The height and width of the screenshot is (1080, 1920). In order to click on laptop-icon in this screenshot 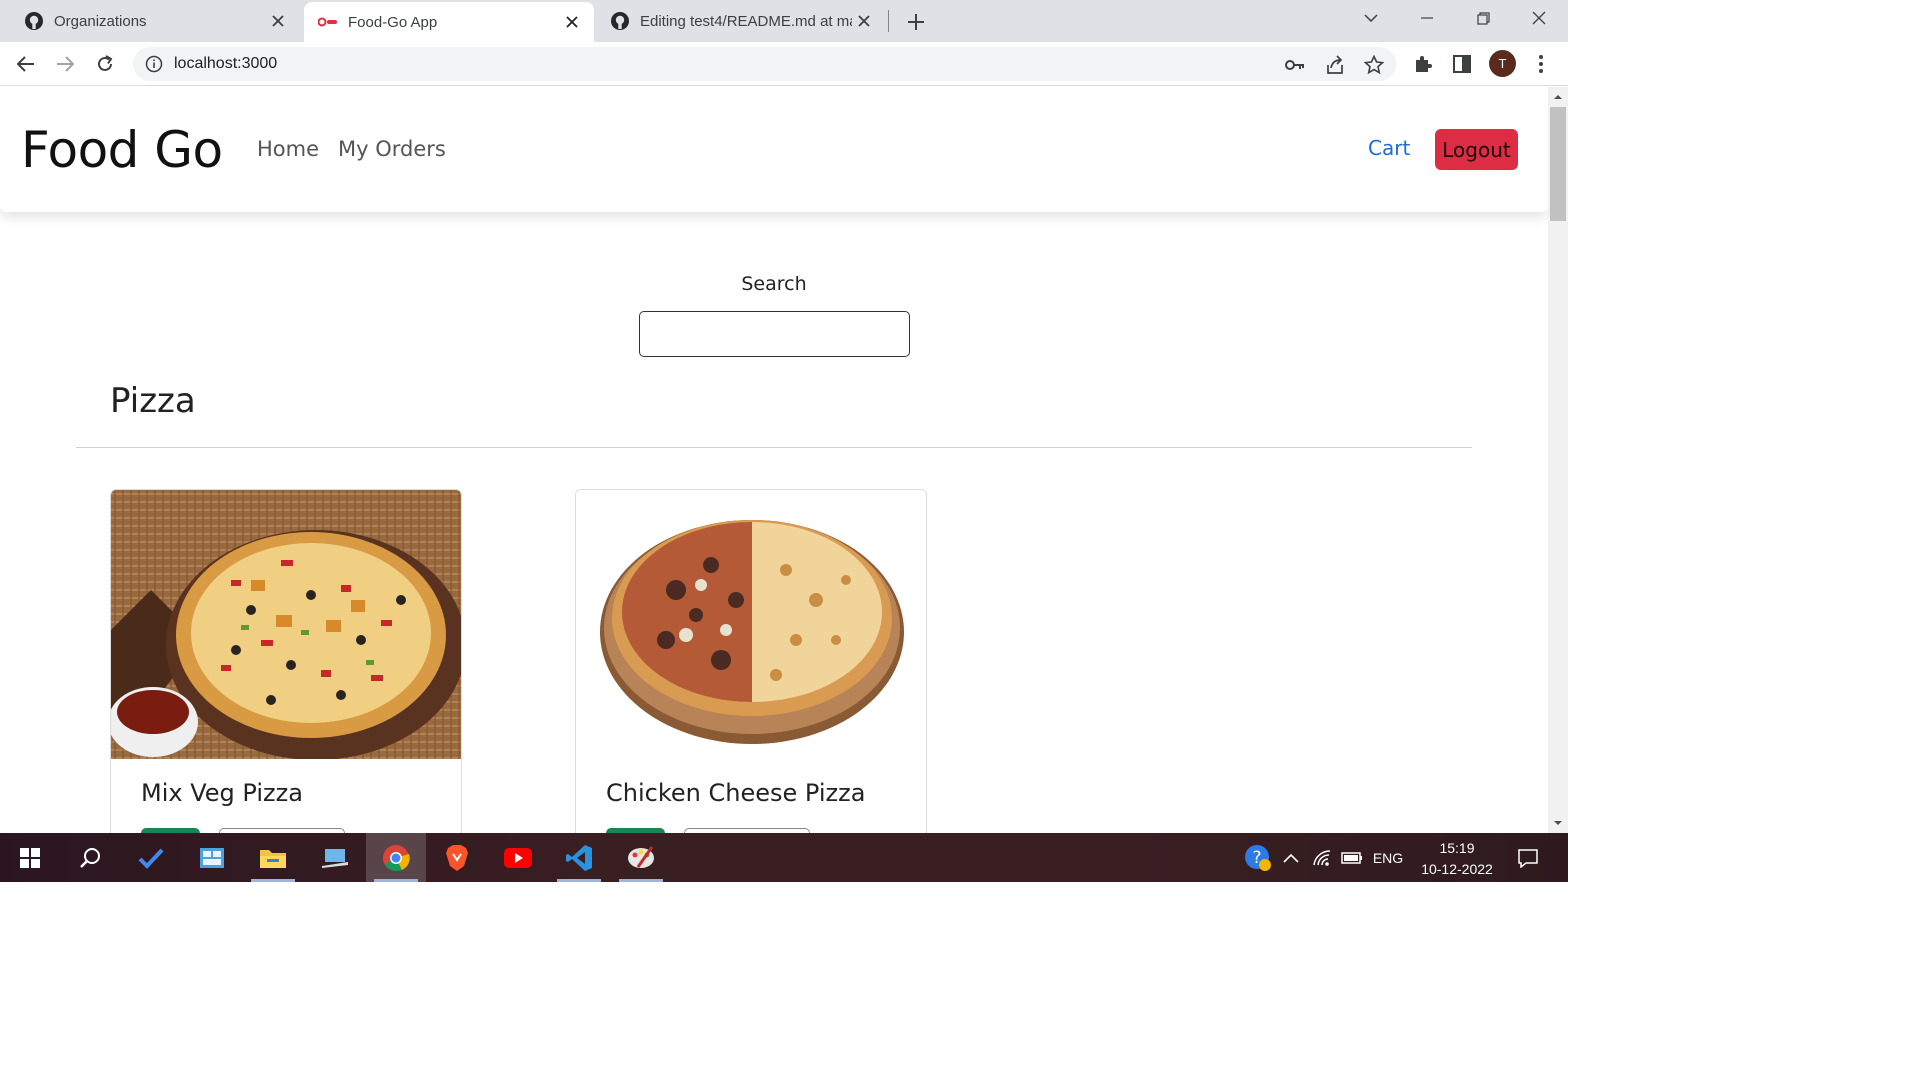, I will do `click(335, 858)`.